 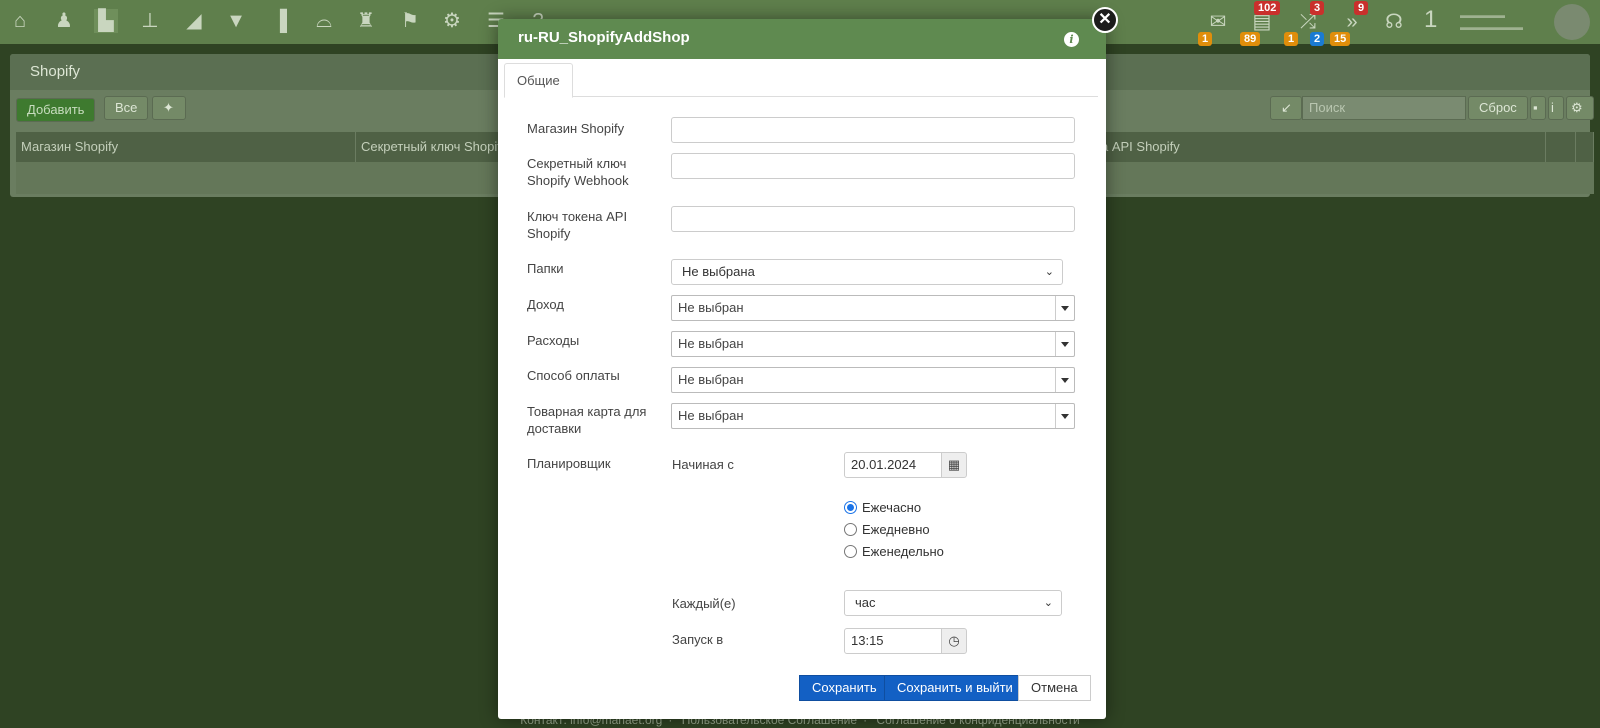 I want to click on shop-input, so click(x=873, y=130).